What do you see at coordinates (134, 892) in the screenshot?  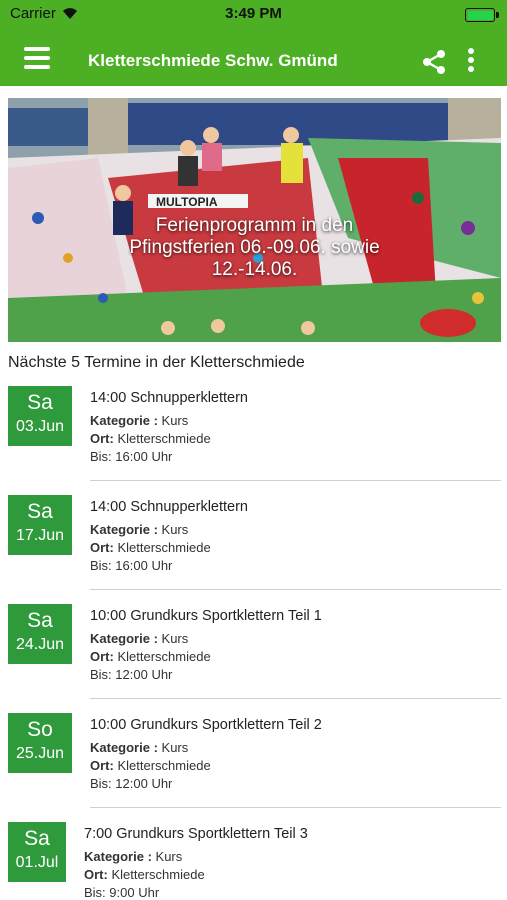 I see `until-value: 9:00 Uhr` at bounding box center [134, 892].